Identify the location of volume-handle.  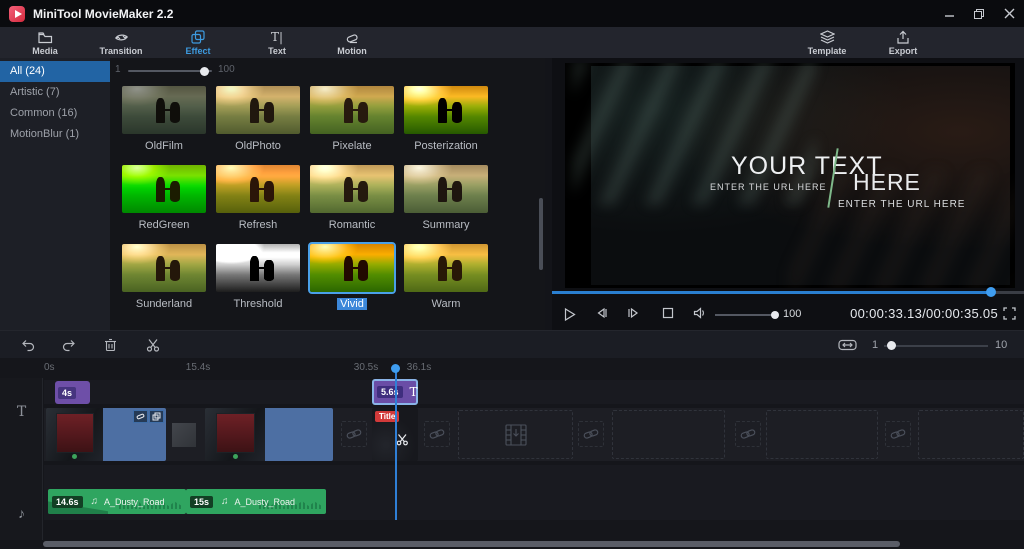
(775, 315).